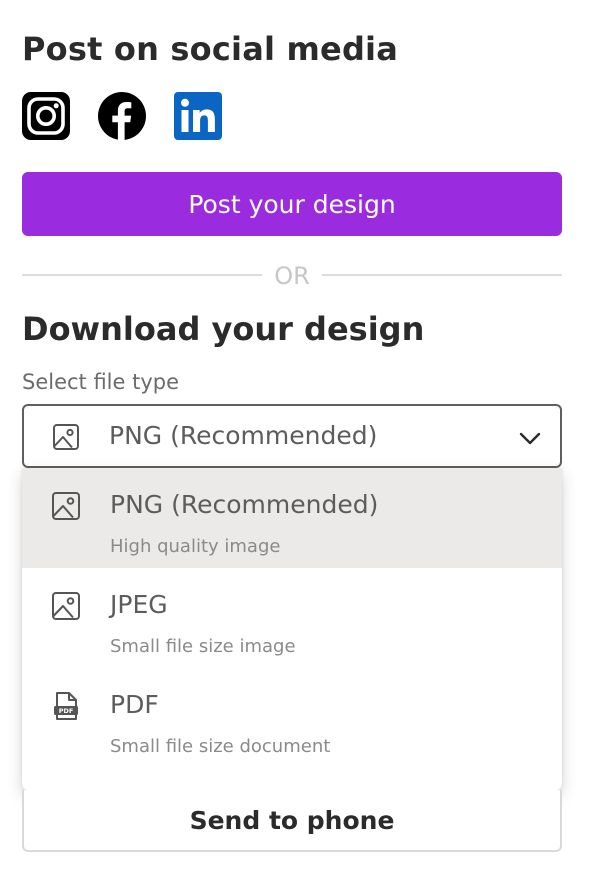  Describe the element at coordinates (442, 275) in the screenshot. I see `divider-line-right` at that location.